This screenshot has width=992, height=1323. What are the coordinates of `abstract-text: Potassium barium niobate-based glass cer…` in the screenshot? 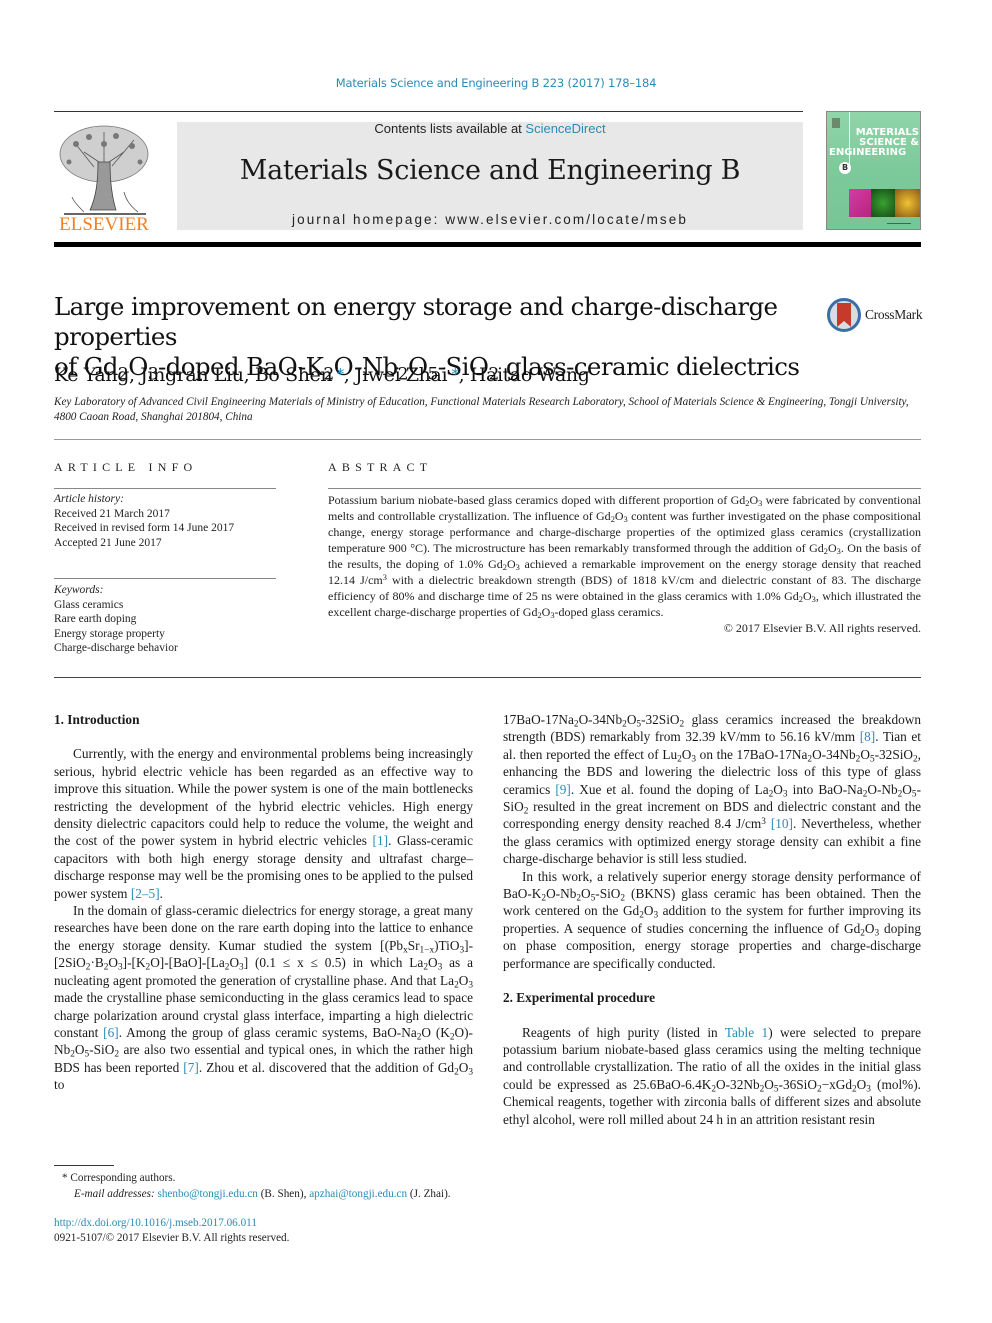 It's located at (625, 557).